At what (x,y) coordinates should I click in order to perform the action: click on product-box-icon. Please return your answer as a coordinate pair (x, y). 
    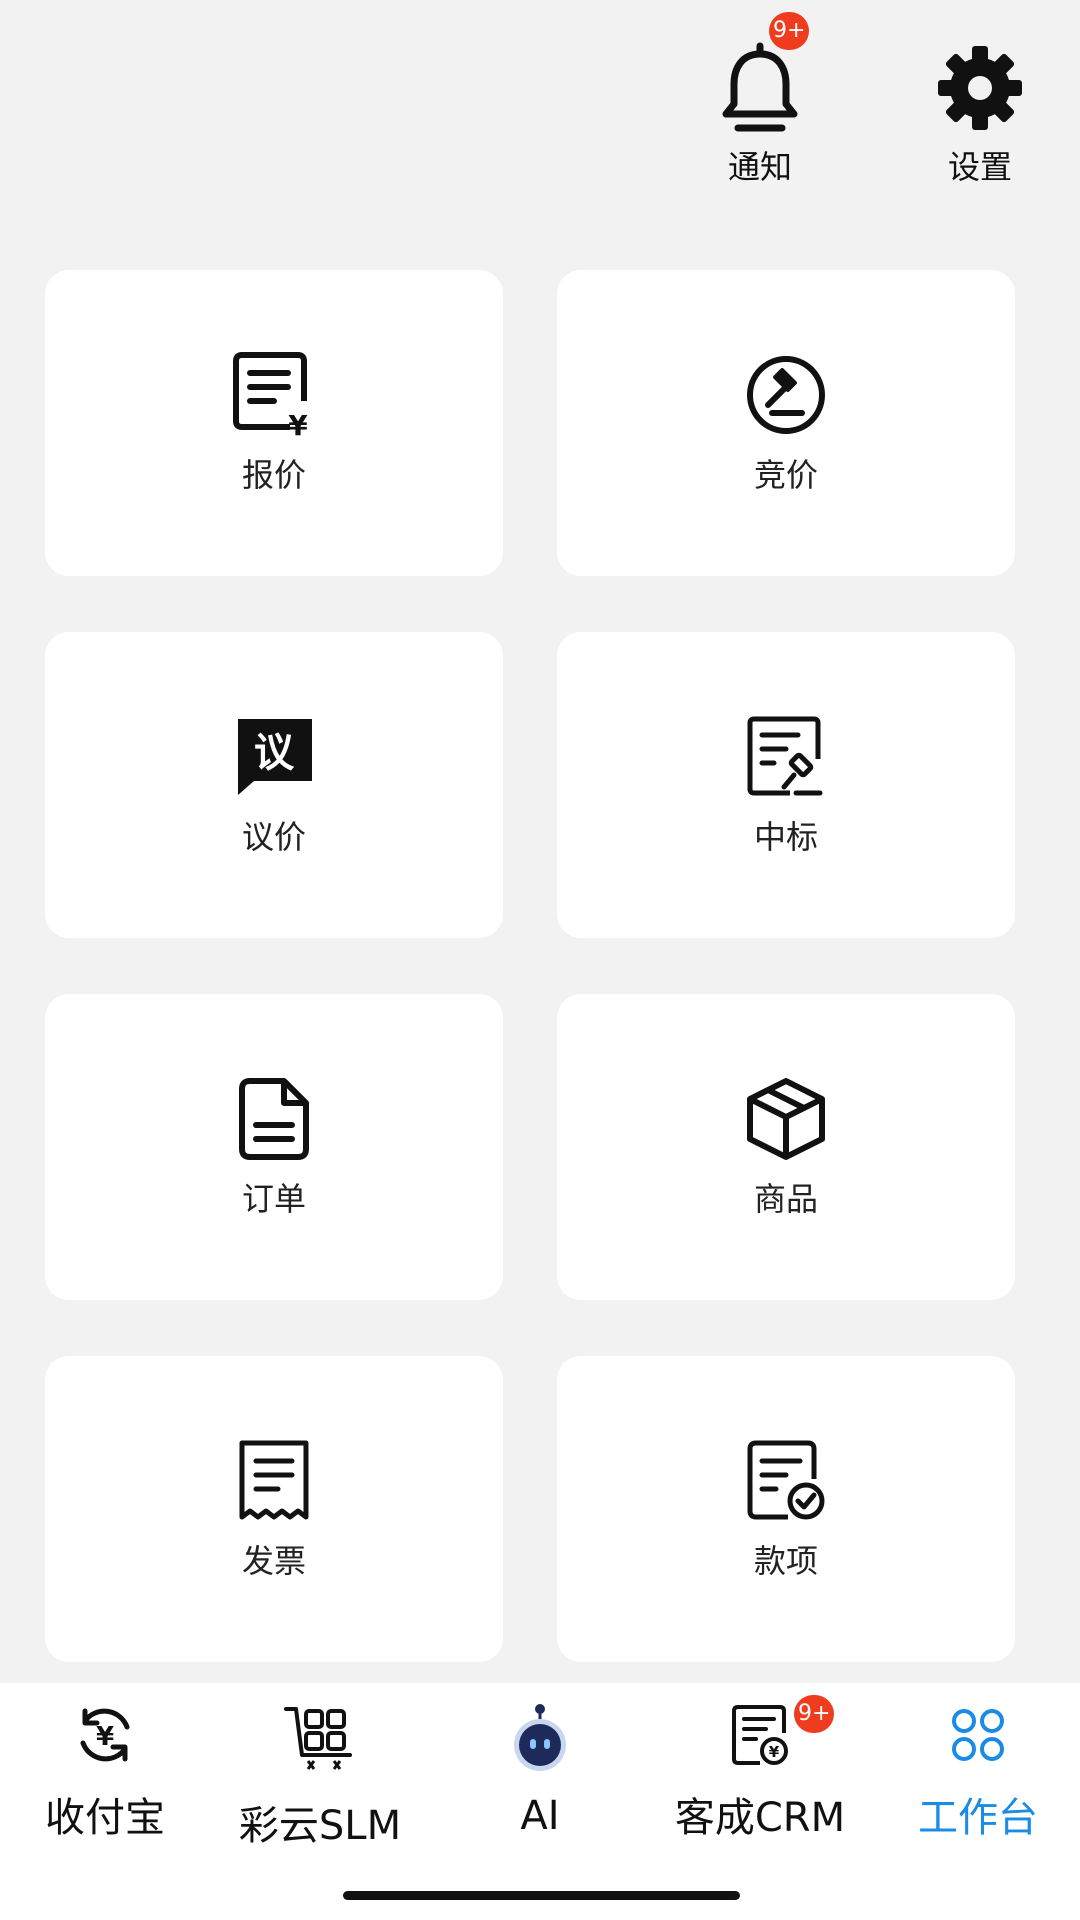
    Looking at the image, I should click on (786, 1119).